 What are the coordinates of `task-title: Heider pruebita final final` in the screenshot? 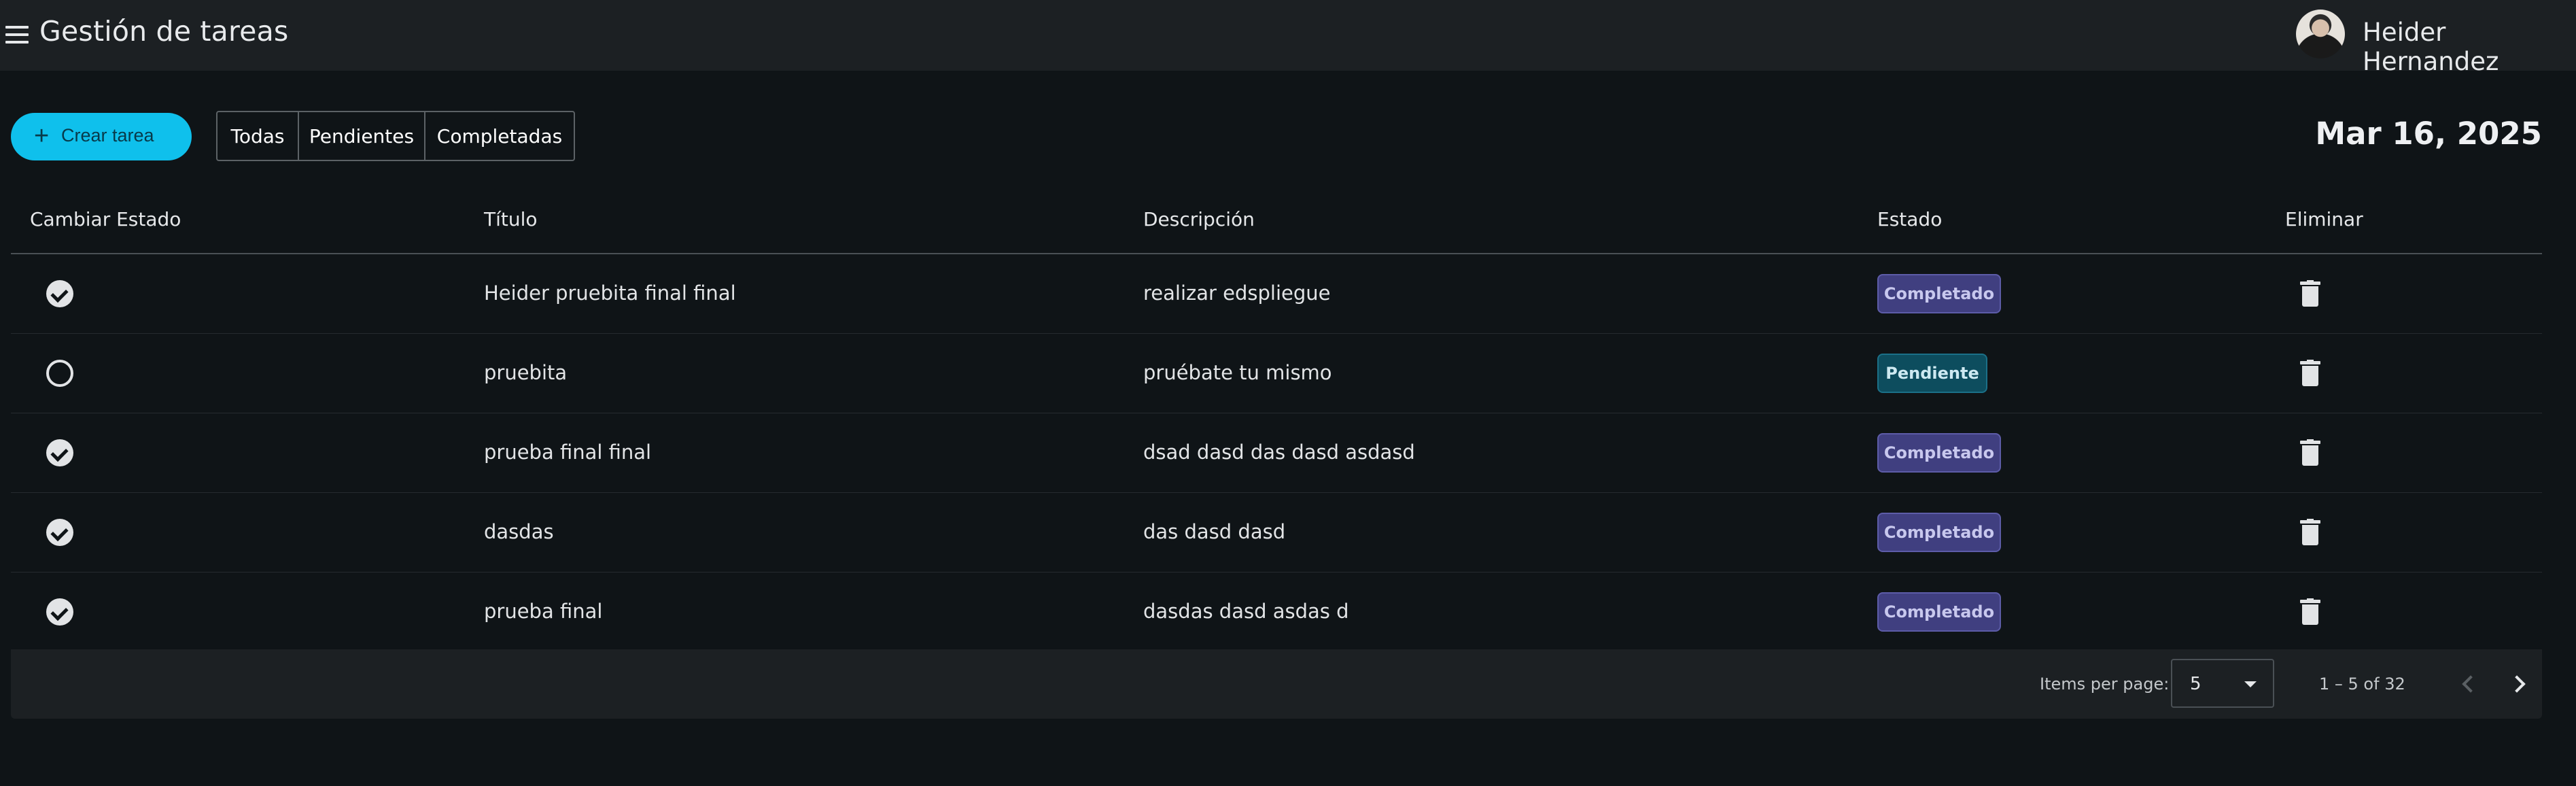 It's located at (610, 293).